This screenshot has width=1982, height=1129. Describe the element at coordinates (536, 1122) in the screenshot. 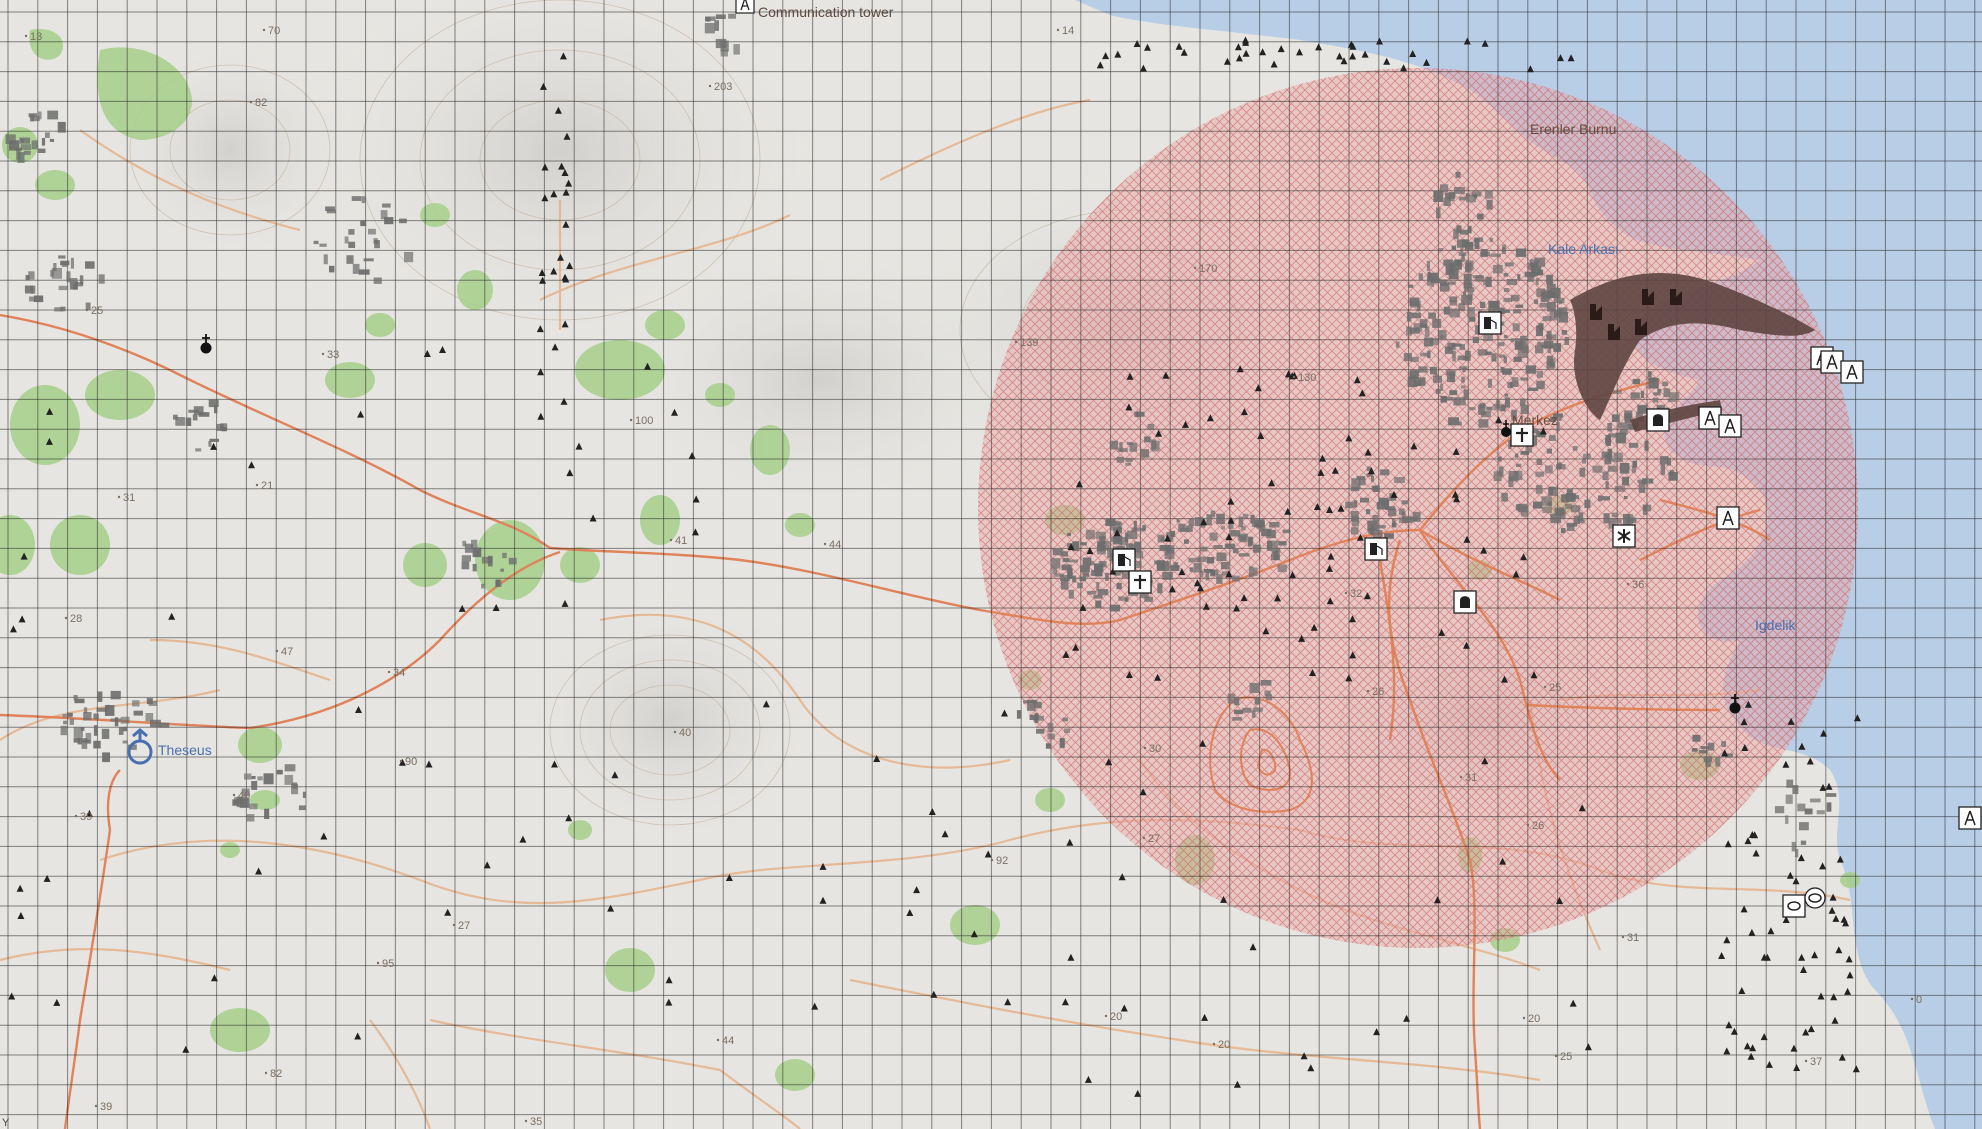

I see `spot-height: 35` at that location.